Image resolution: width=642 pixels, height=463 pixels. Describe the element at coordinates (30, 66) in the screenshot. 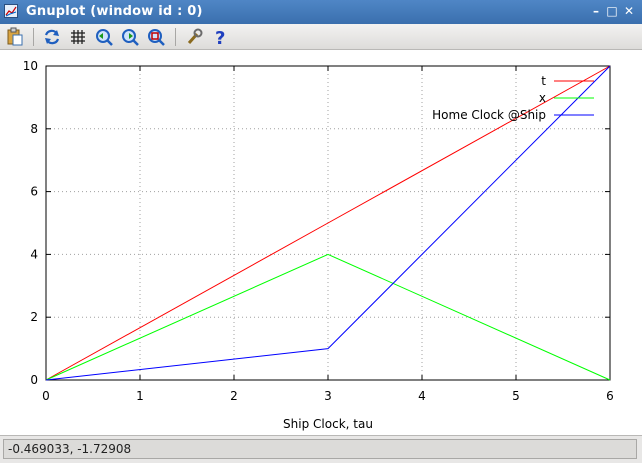

I see `y-tick-label: 10` at that location.